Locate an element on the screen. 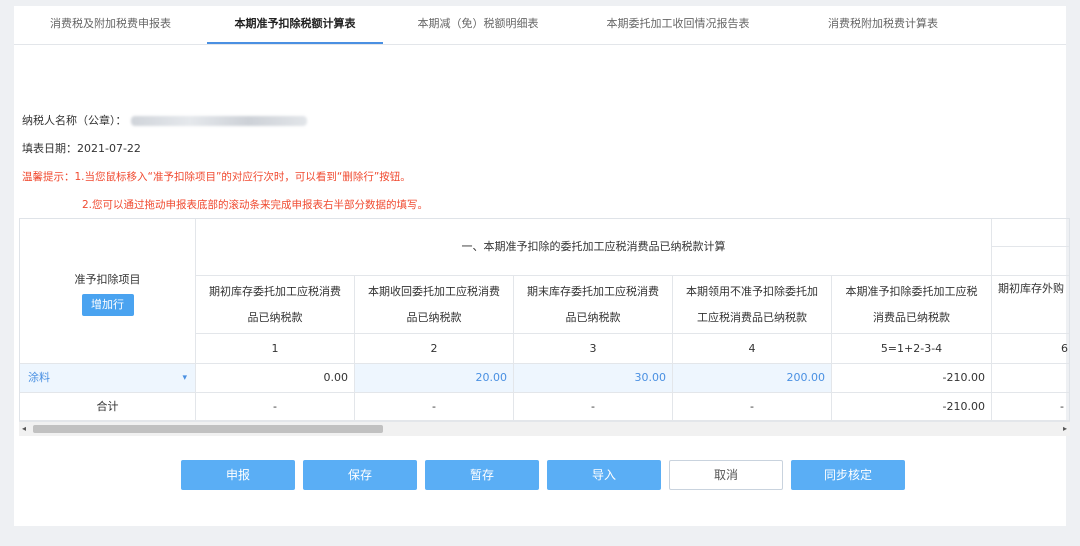  fill-date-value: 2021-07-22 is located at coordinates (109, 148).